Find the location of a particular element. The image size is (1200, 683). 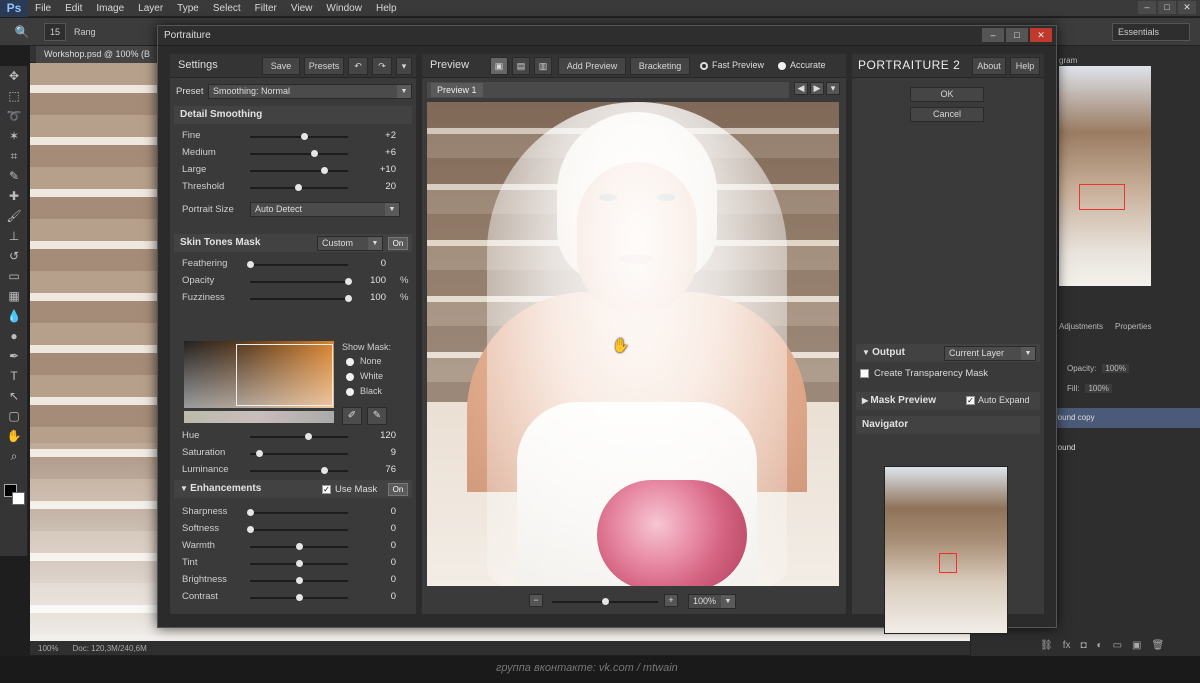

menu-image: Image is located at coordinates (110, 8).